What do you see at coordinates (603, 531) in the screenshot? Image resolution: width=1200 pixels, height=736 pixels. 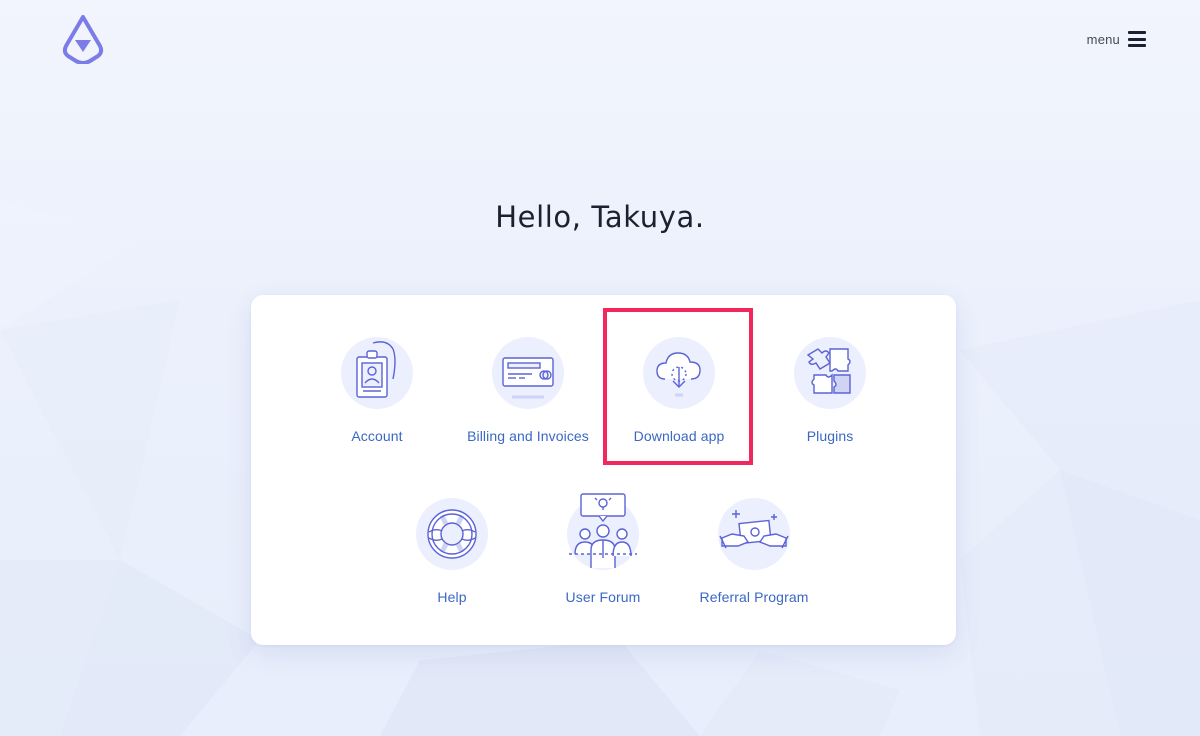 I see `users-forum-icon` at bounding box center [603, 531].